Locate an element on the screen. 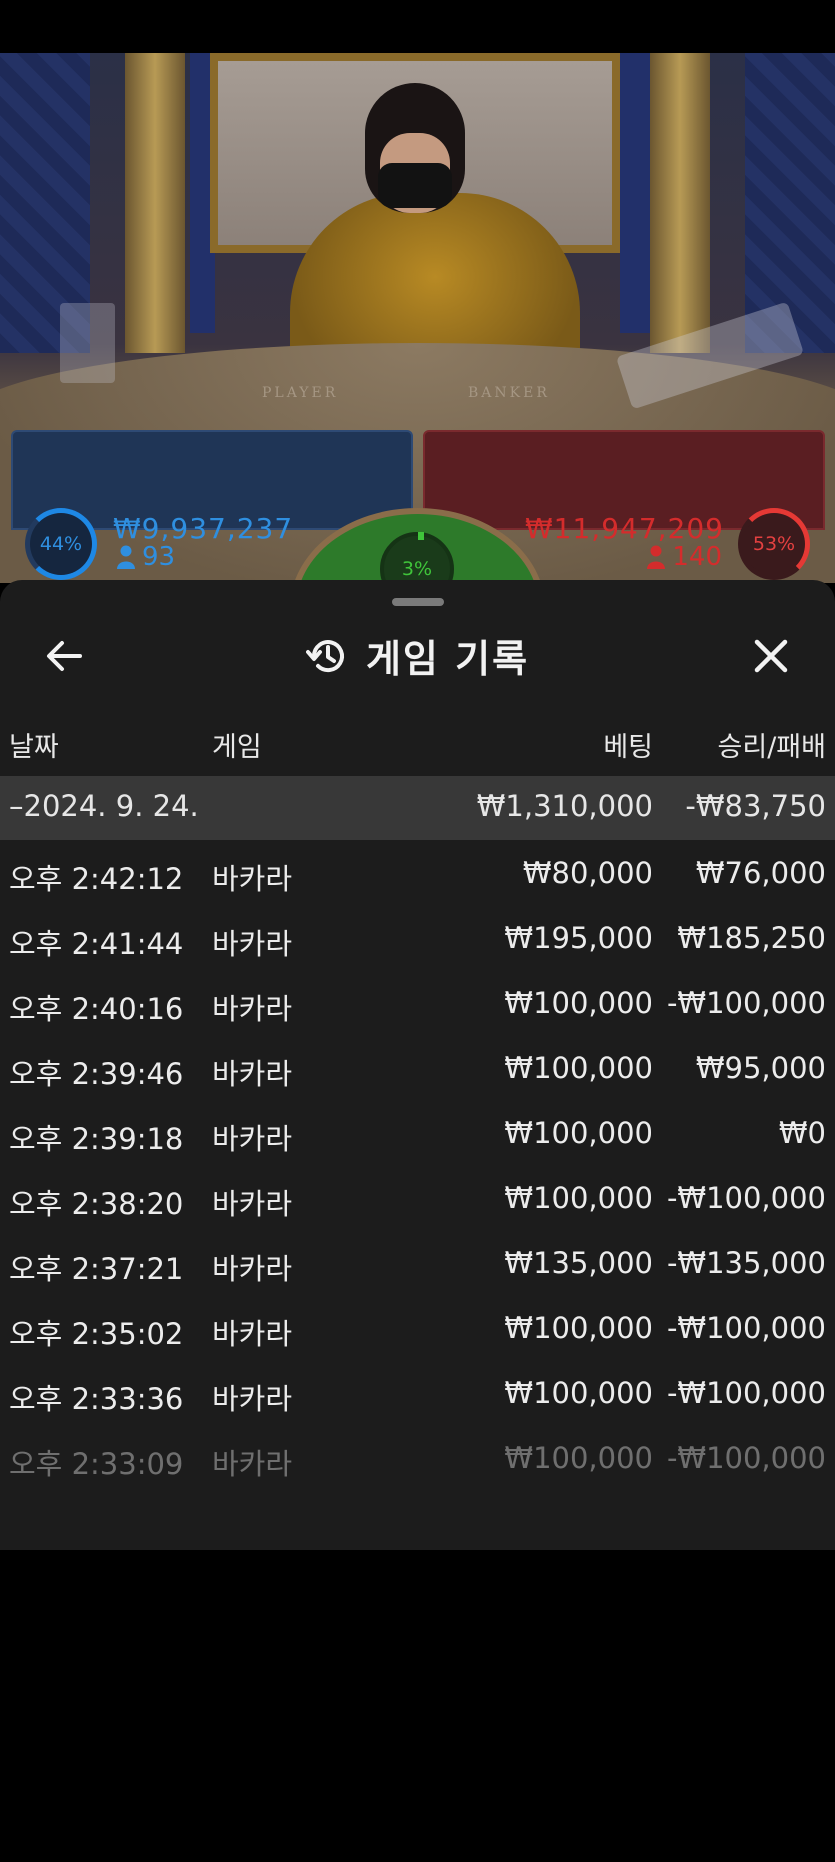  row-time: 오후 2:33:09 is located at coordinates (96, 1464).